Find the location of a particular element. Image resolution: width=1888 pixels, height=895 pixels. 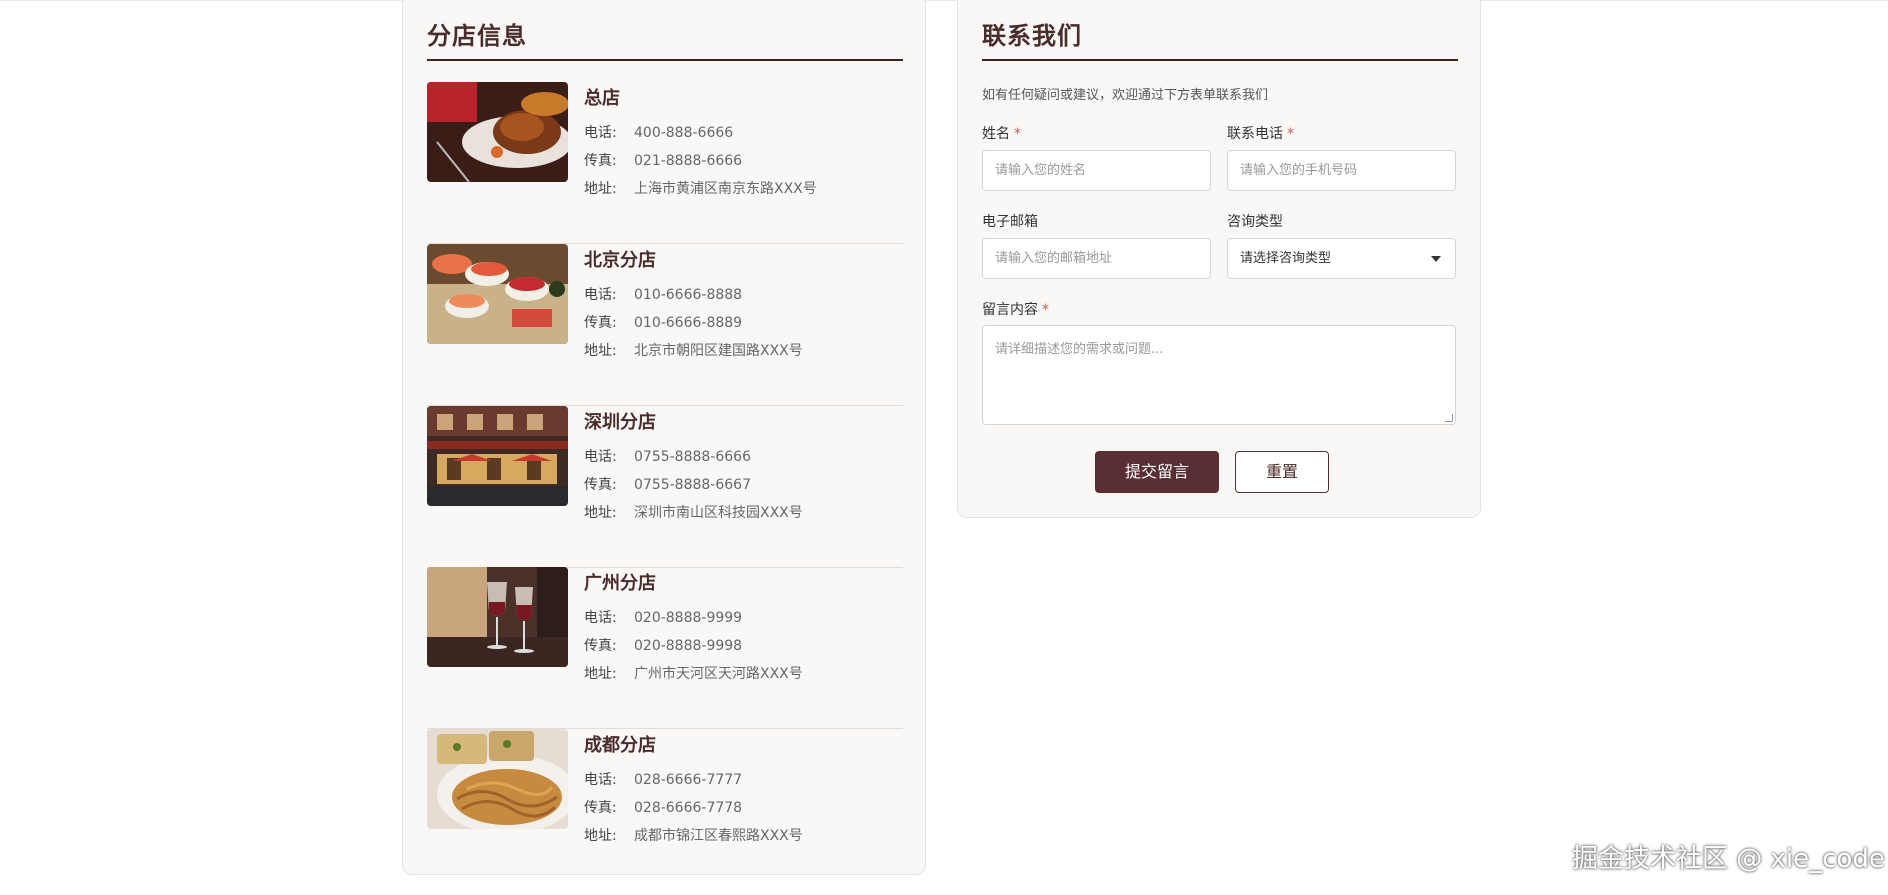

store-phone-row: 电话: 010-6666-8888 is located at coordinates (663, 294).